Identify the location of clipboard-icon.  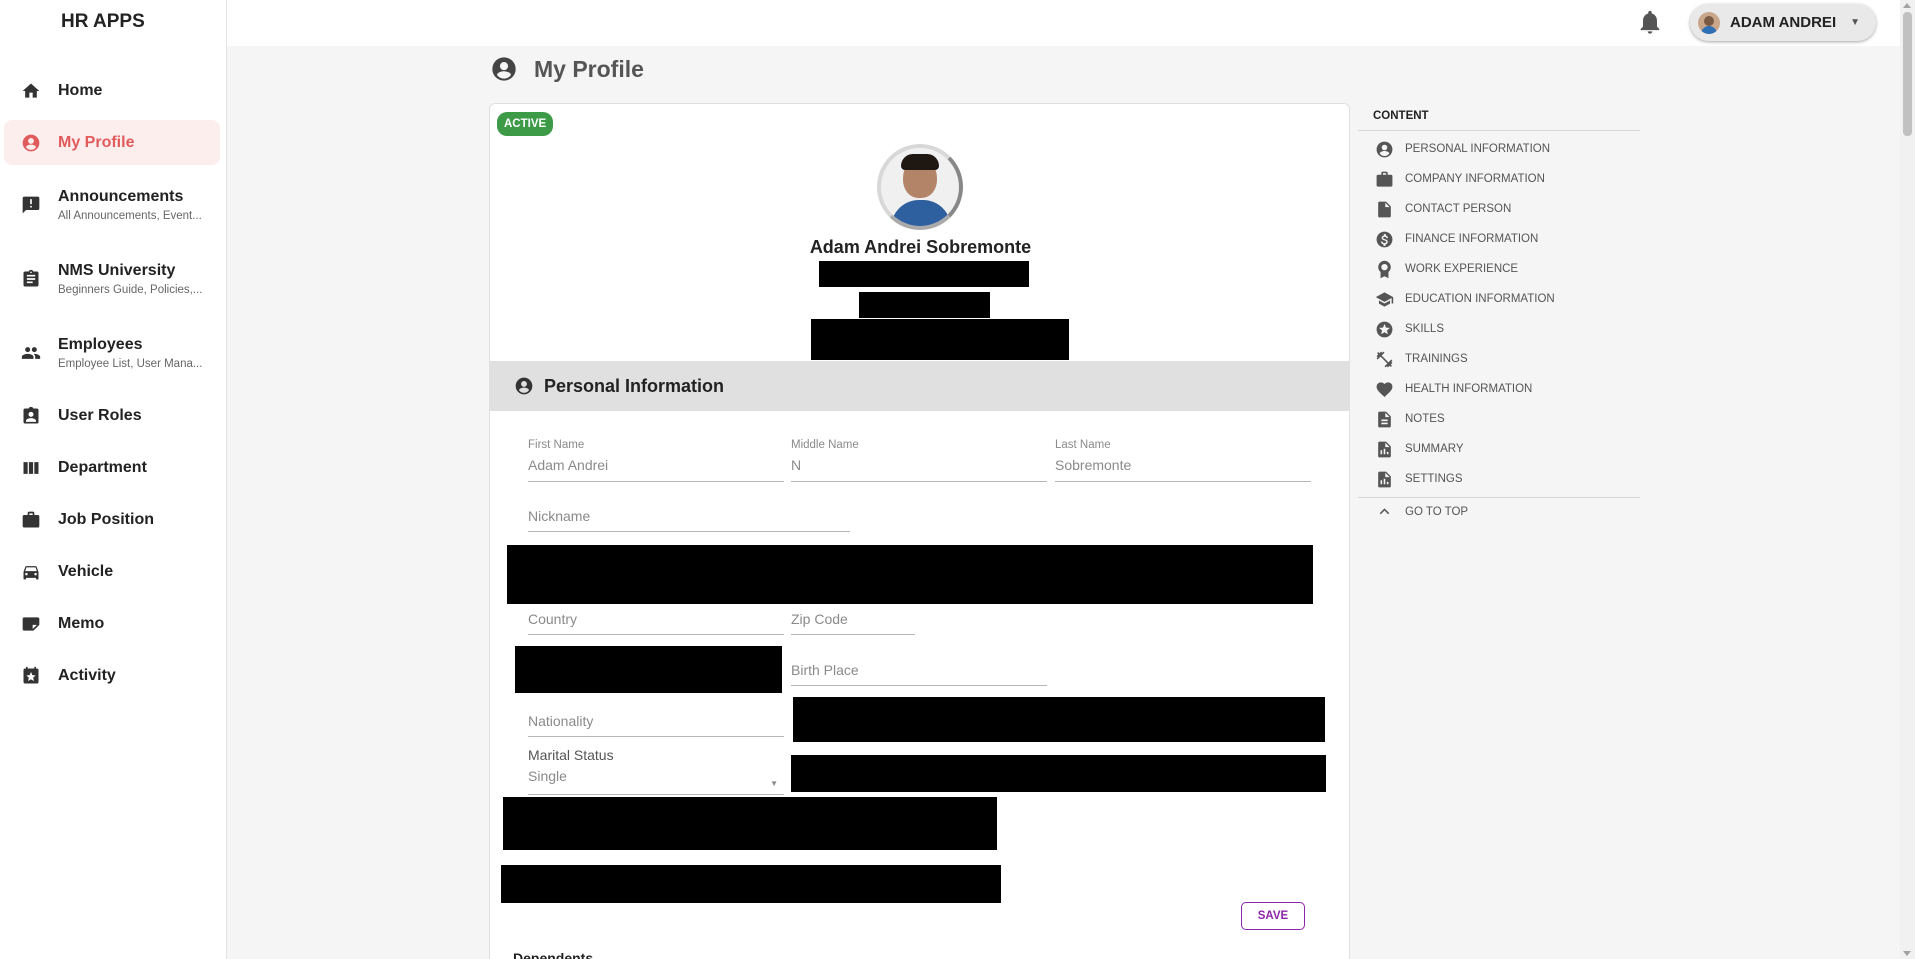
(31, 279).